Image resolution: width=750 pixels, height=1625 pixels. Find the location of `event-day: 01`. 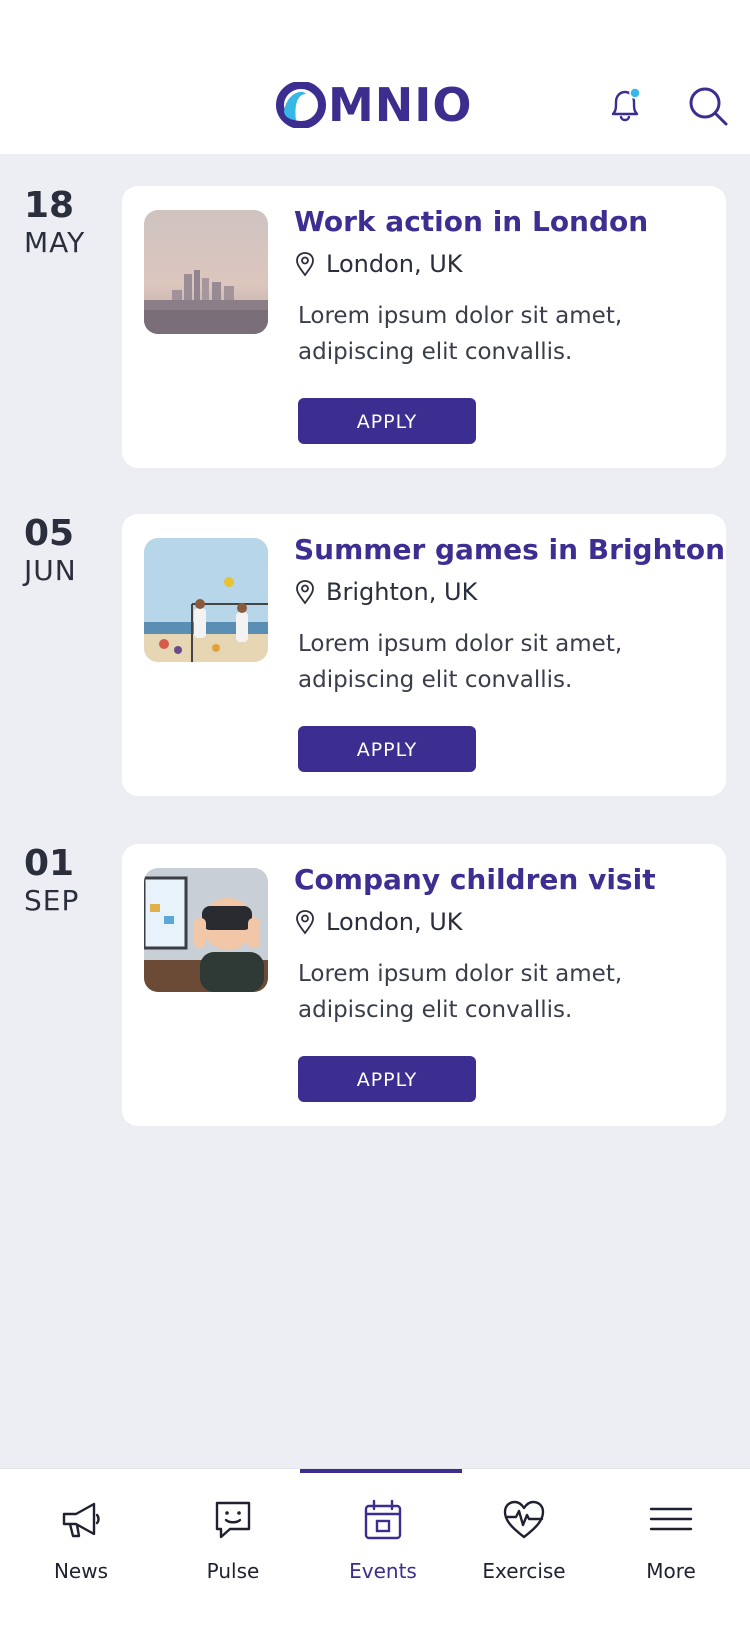

event-day: 01 is located at coordinates (49, 863).